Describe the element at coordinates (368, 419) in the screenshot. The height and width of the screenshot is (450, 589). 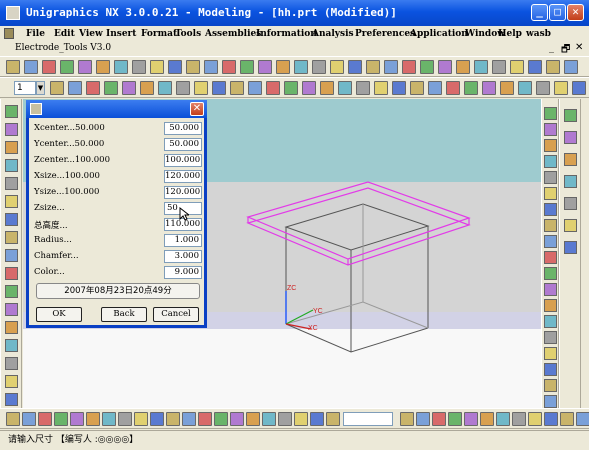
I see `selection-filter-dropdown` at that location.